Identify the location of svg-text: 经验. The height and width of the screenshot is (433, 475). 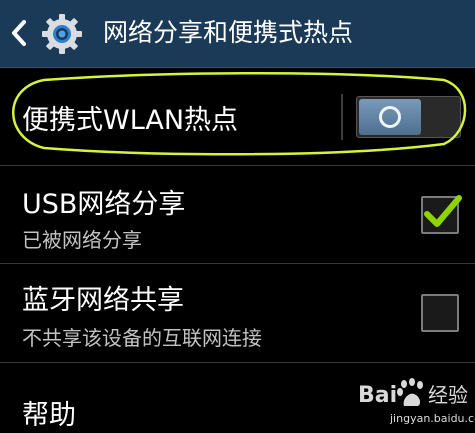
(448, 395).